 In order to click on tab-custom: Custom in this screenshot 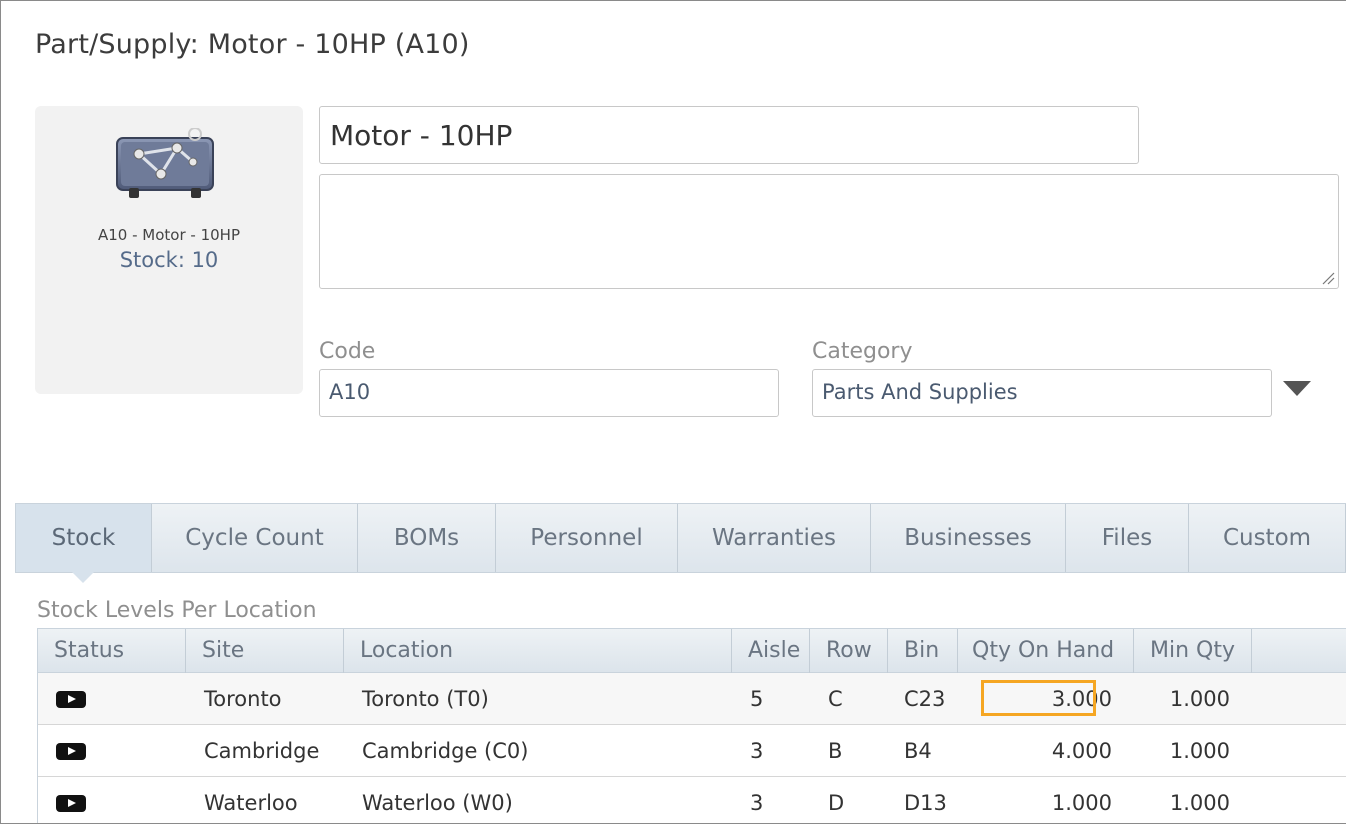, I will do `click(1267, 538)`.